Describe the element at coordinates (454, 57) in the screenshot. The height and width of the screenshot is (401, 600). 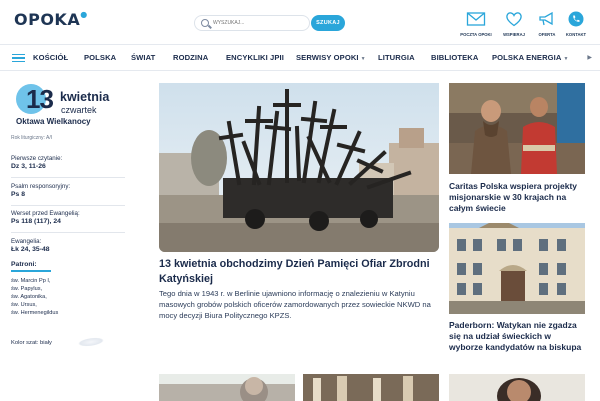
I see `nav-item-biblioteka: BIBLIOTEKA` at that location.